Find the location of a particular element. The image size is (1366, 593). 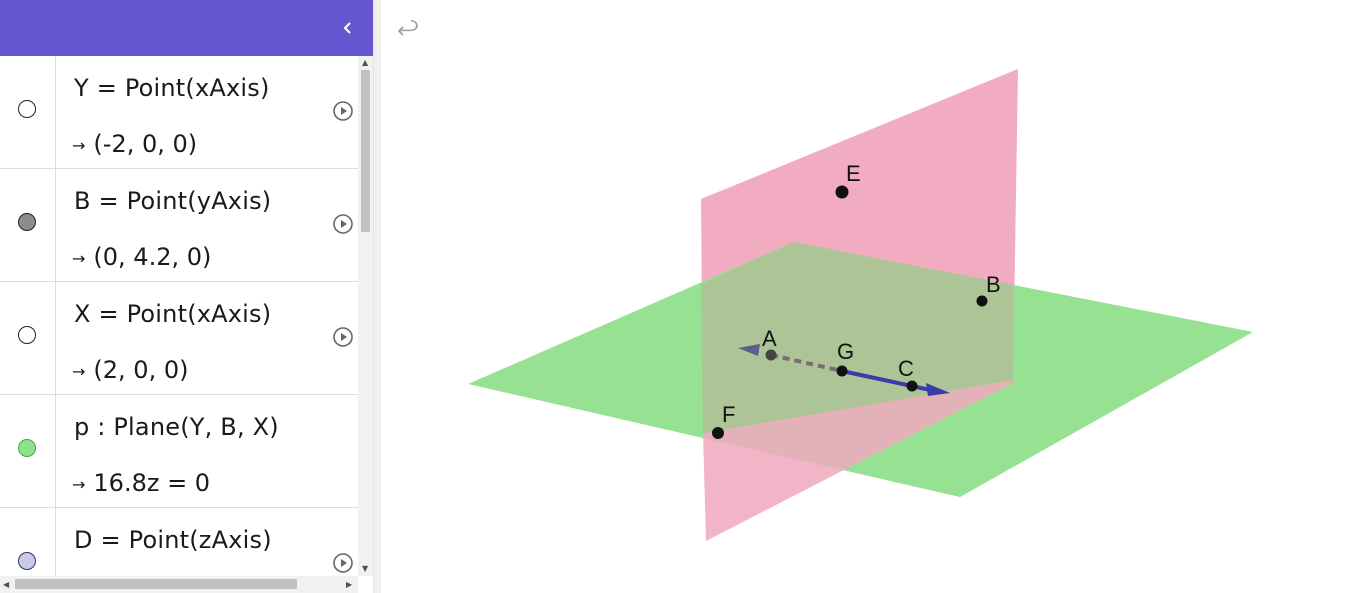

point-a is located at coordinates (771, 355).